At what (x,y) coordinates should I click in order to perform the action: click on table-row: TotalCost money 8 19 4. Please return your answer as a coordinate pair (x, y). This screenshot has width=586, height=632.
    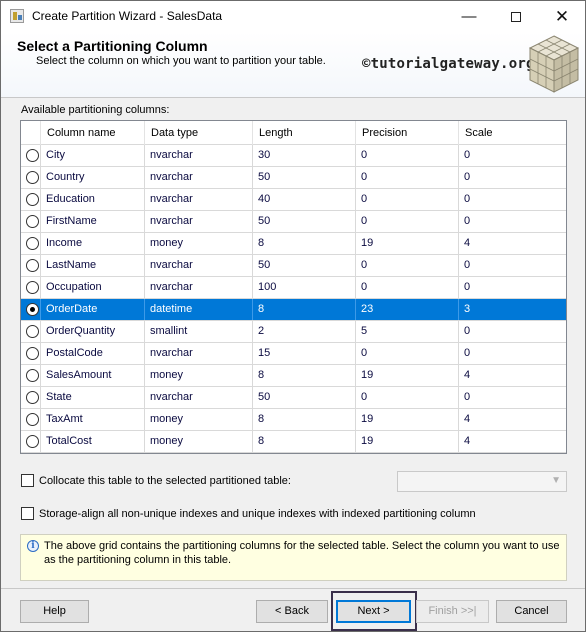
    Looking at the image, I should click on (293, 442).